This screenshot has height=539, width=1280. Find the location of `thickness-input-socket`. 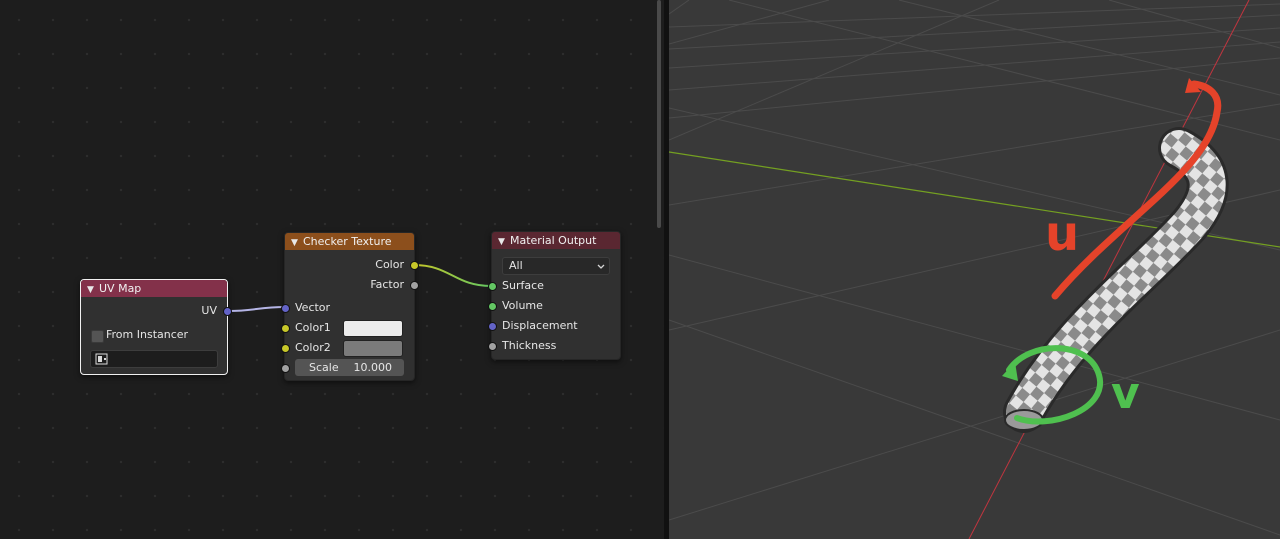

thickness-input-socket is located at coordinates (492, 346).